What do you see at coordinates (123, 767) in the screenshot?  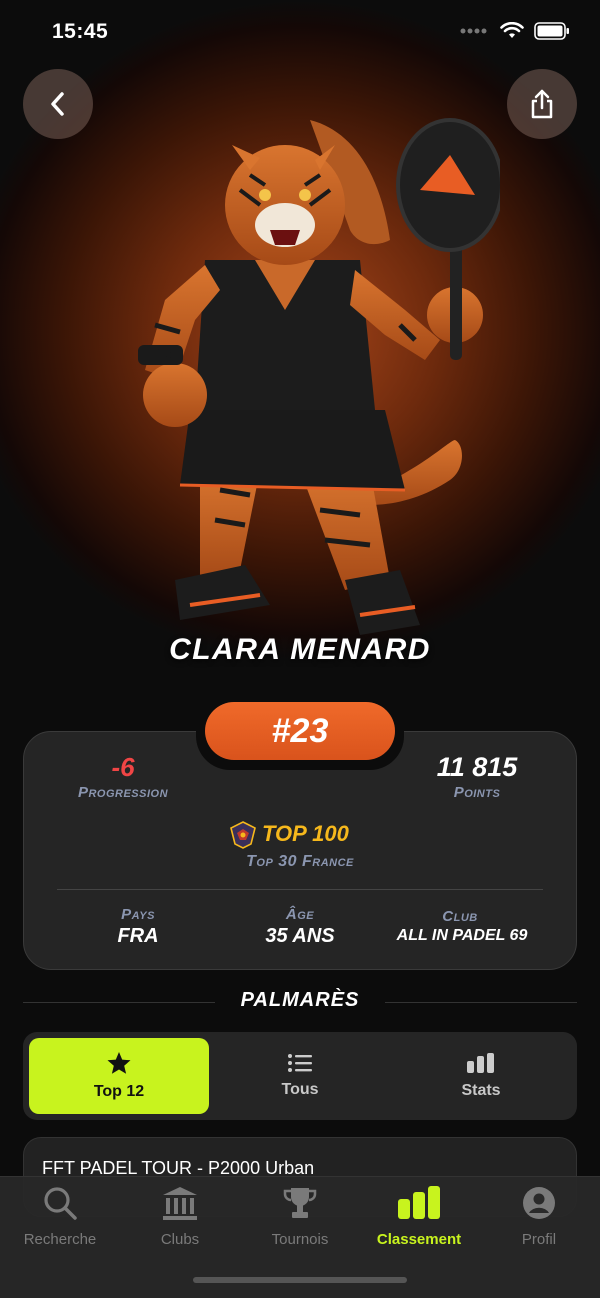 I see `progression-value: -6` at bounding box center [123, 767].